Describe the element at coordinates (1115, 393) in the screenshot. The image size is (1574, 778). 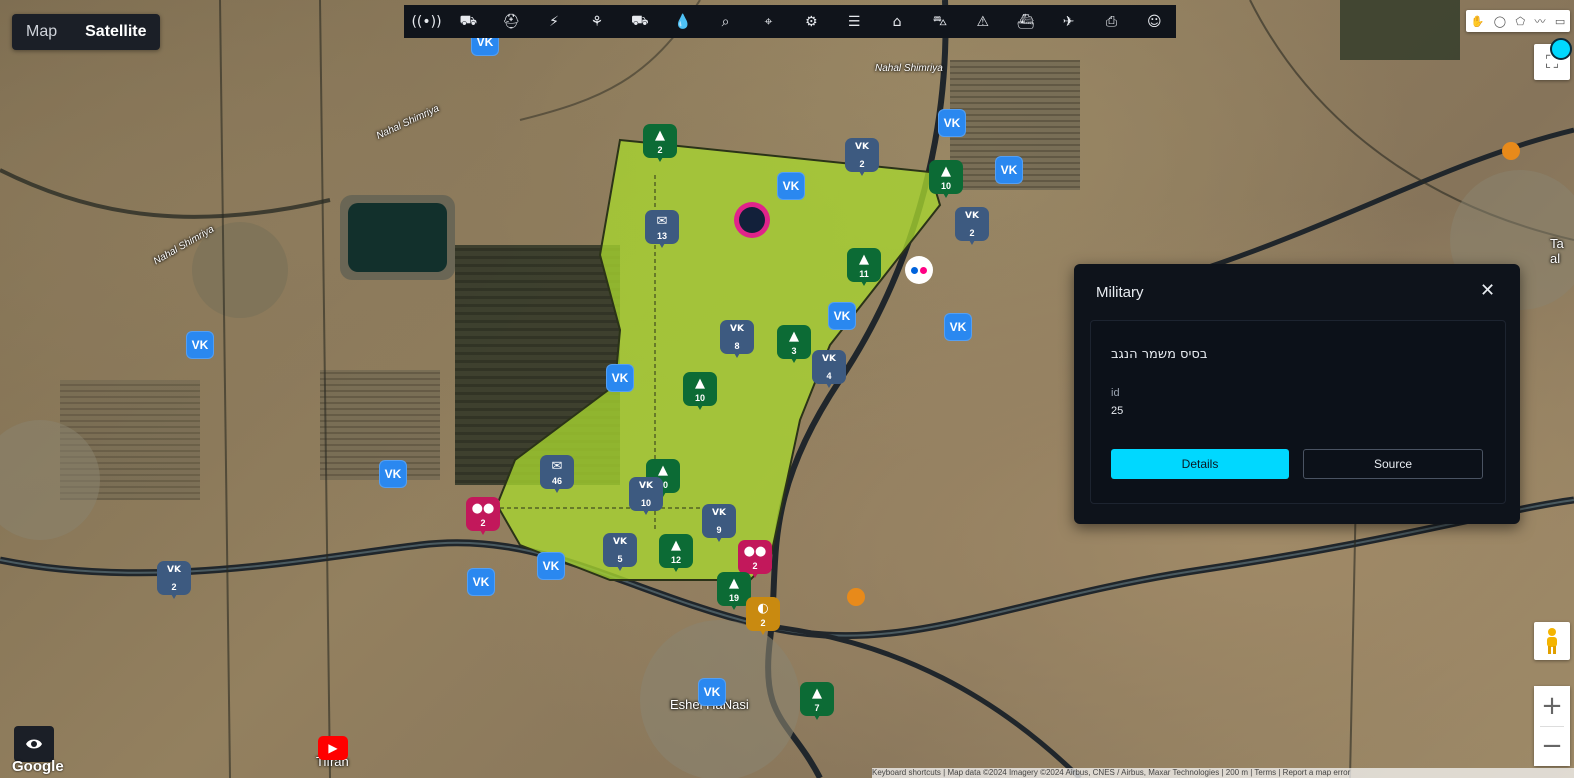
I see `id-label: id` at that location.